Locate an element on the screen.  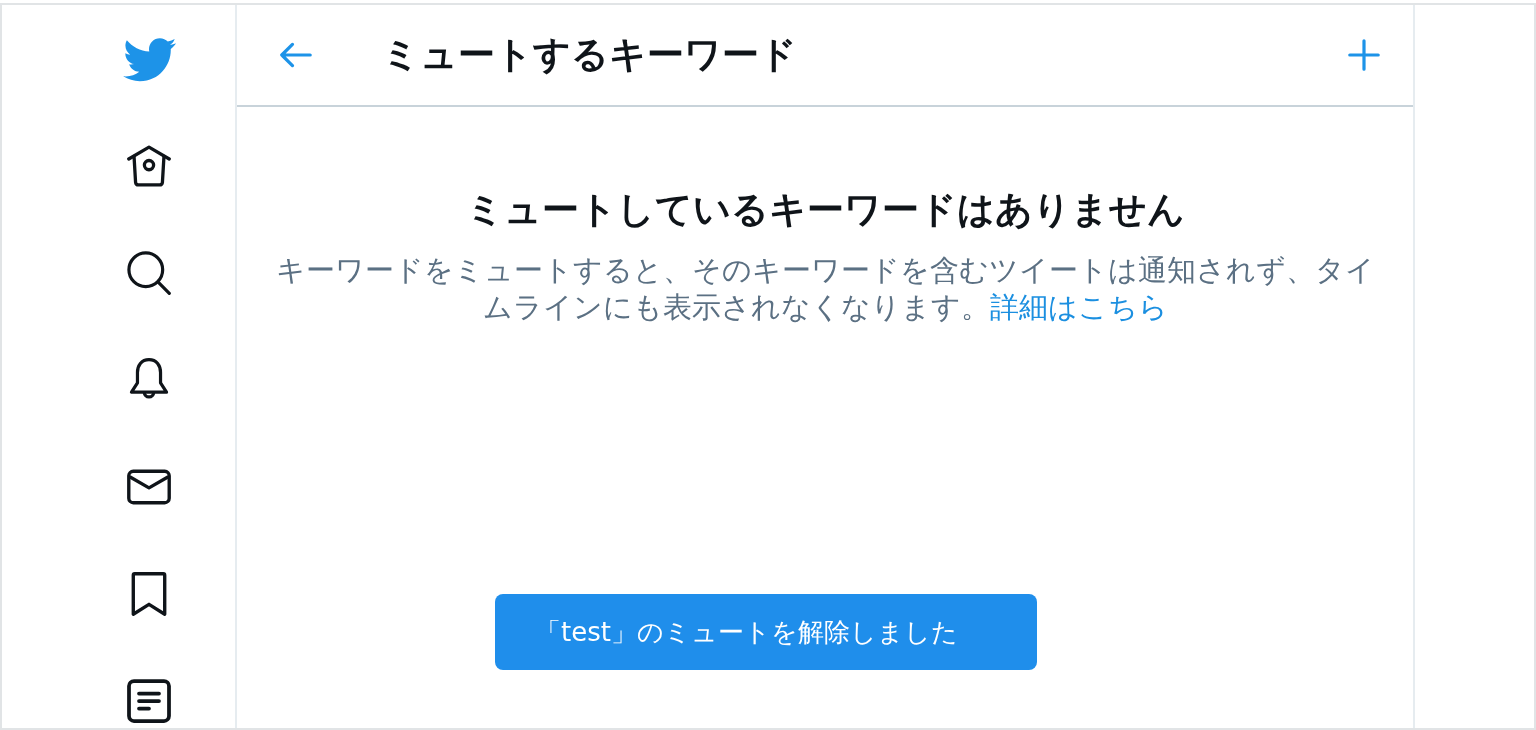
learn-more-link: 詳細はこちら is located at coordinates (1078, 307).